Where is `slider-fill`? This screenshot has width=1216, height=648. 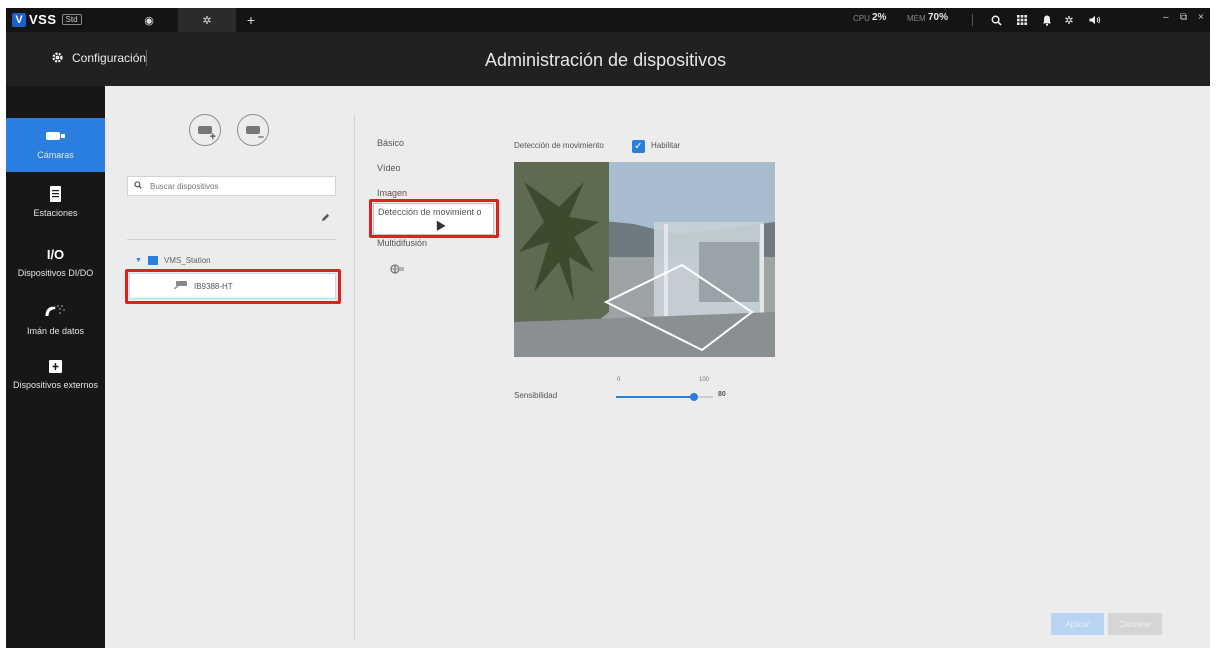 slider-fill is located at coordinates (655, 397).